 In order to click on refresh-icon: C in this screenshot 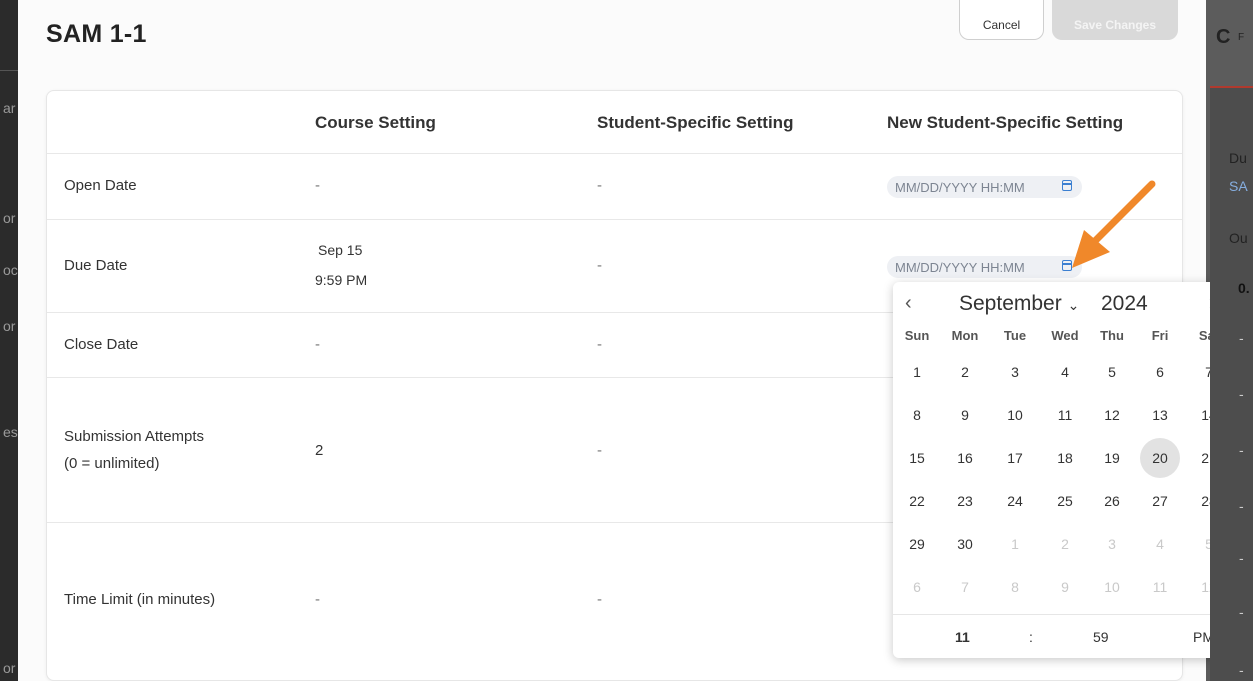, I will do `click(1223, 37)`.